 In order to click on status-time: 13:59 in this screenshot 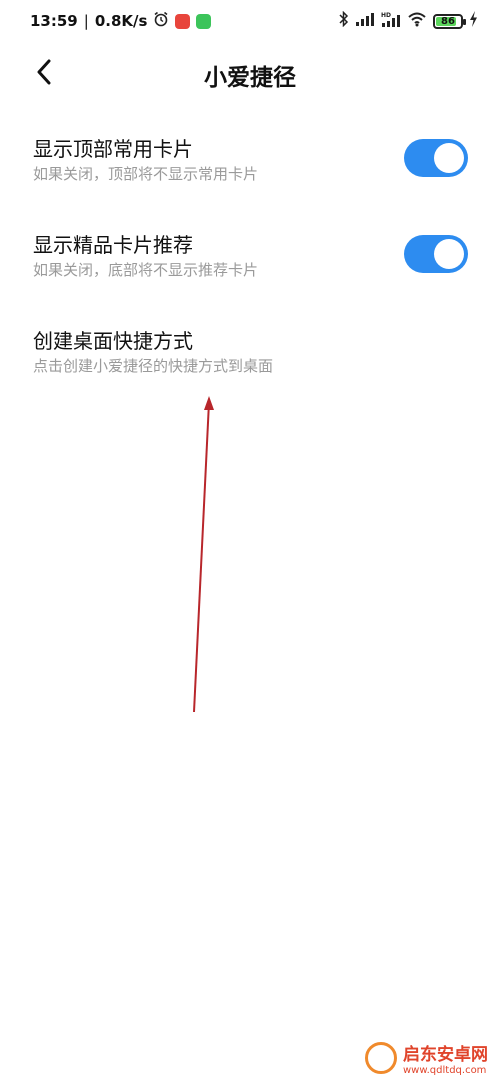, I will do `click(54, 21)`.